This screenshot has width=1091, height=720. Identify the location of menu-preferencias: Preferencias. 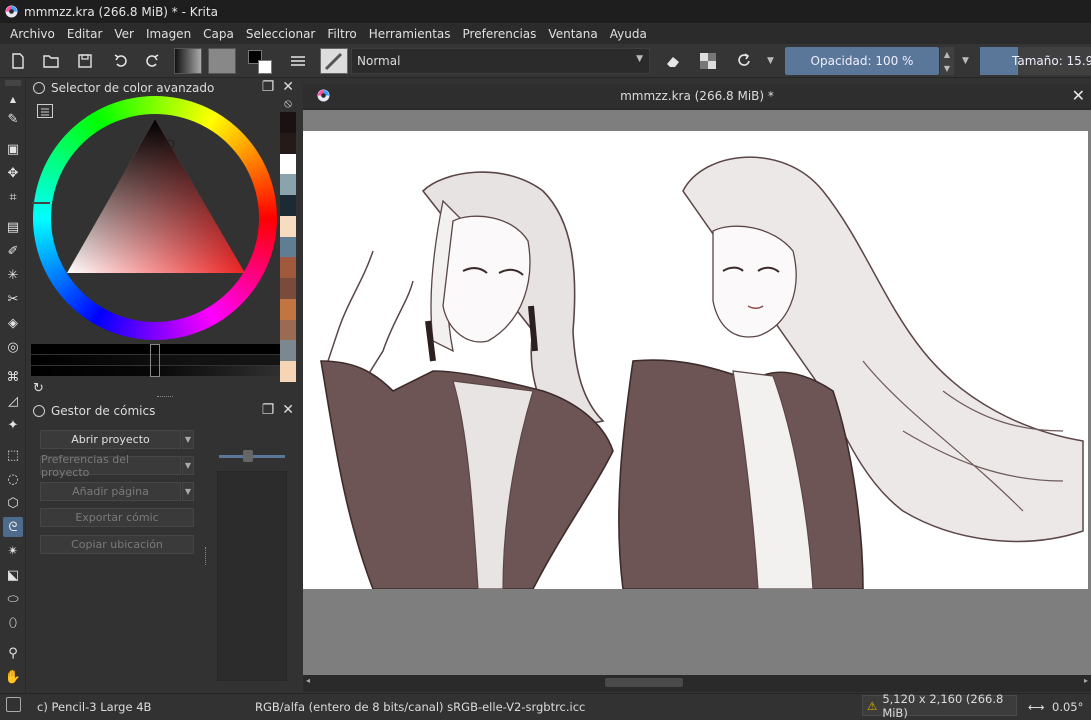
(500, 34).